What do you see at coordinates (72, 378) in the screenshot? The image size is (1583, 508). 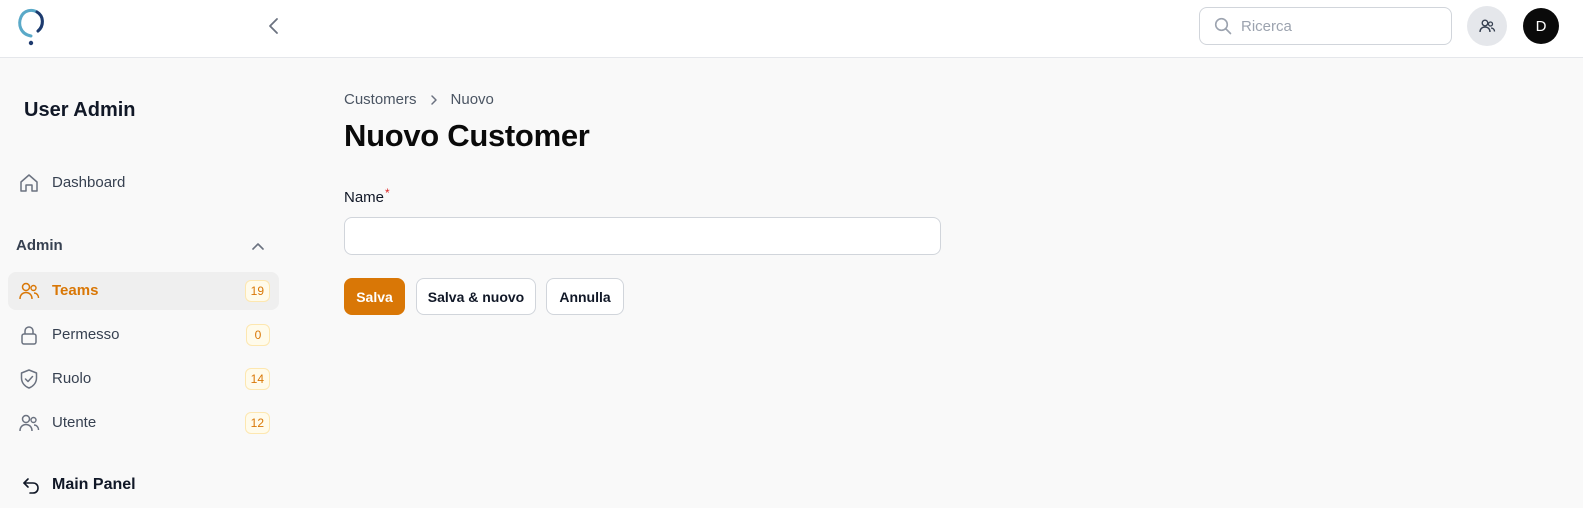 I see `sidebar-item-label: Ruolo` at bounding box center [72, 378].